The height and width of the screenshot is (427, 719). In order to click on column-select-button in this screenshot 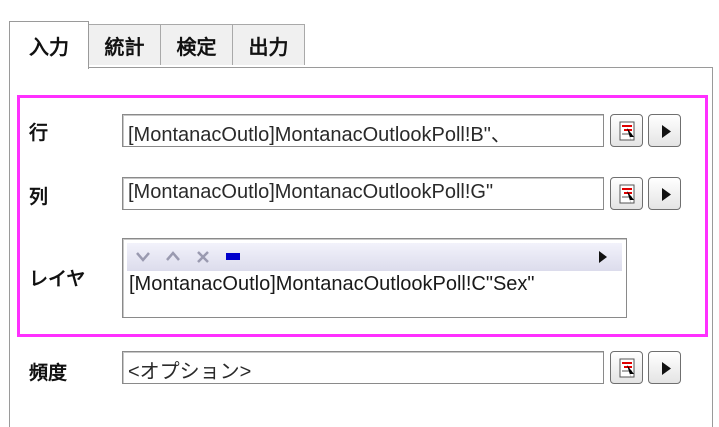, I will do `click(626, 193)`.